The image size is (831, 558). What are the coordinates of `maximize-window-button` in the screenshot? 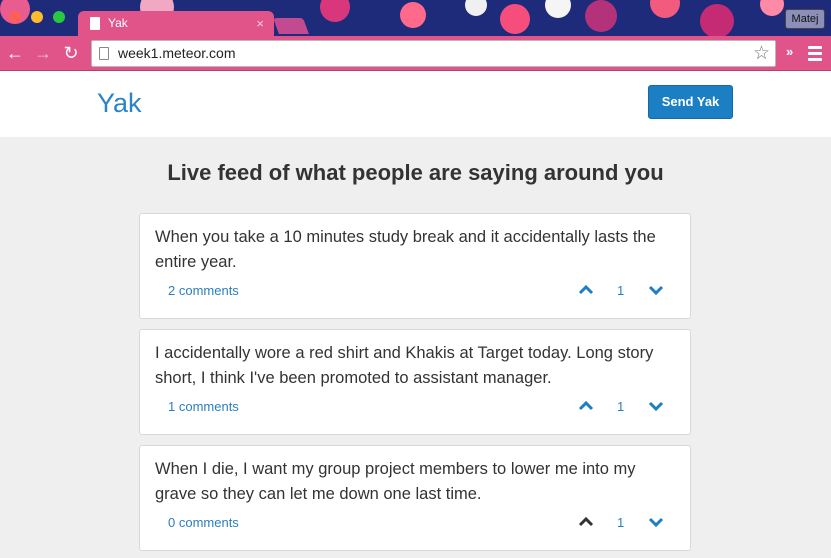 It's located at (59, 17).